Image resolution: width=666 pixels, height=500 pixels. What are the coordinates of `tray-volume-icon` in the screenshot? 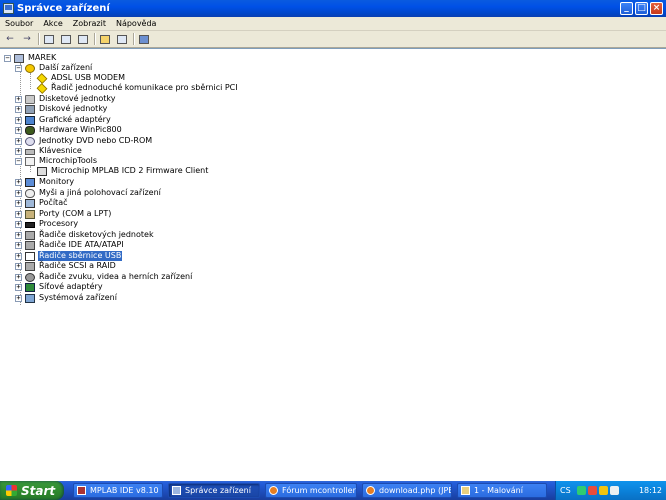 It's located at (614, 490).